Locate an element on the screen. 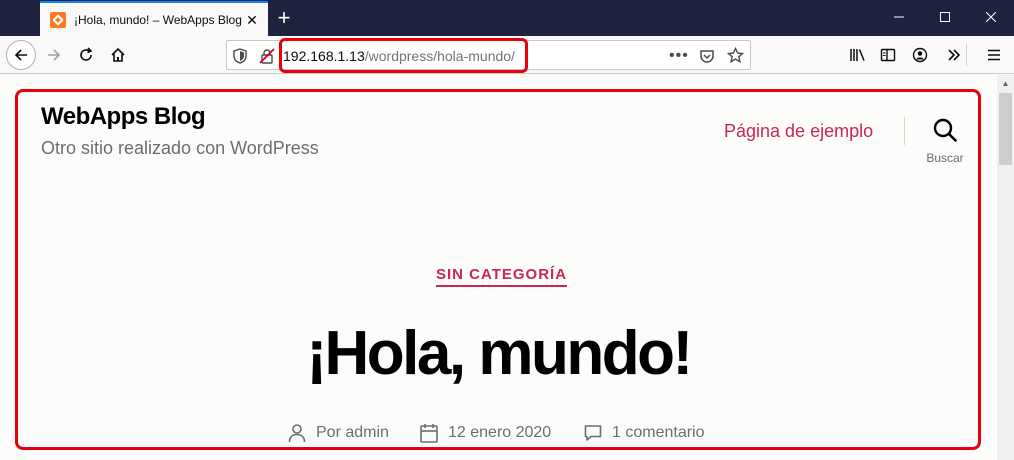 The width and height of the screenshot is (1014, 460). library-icon is located at coordinates (857, 55).